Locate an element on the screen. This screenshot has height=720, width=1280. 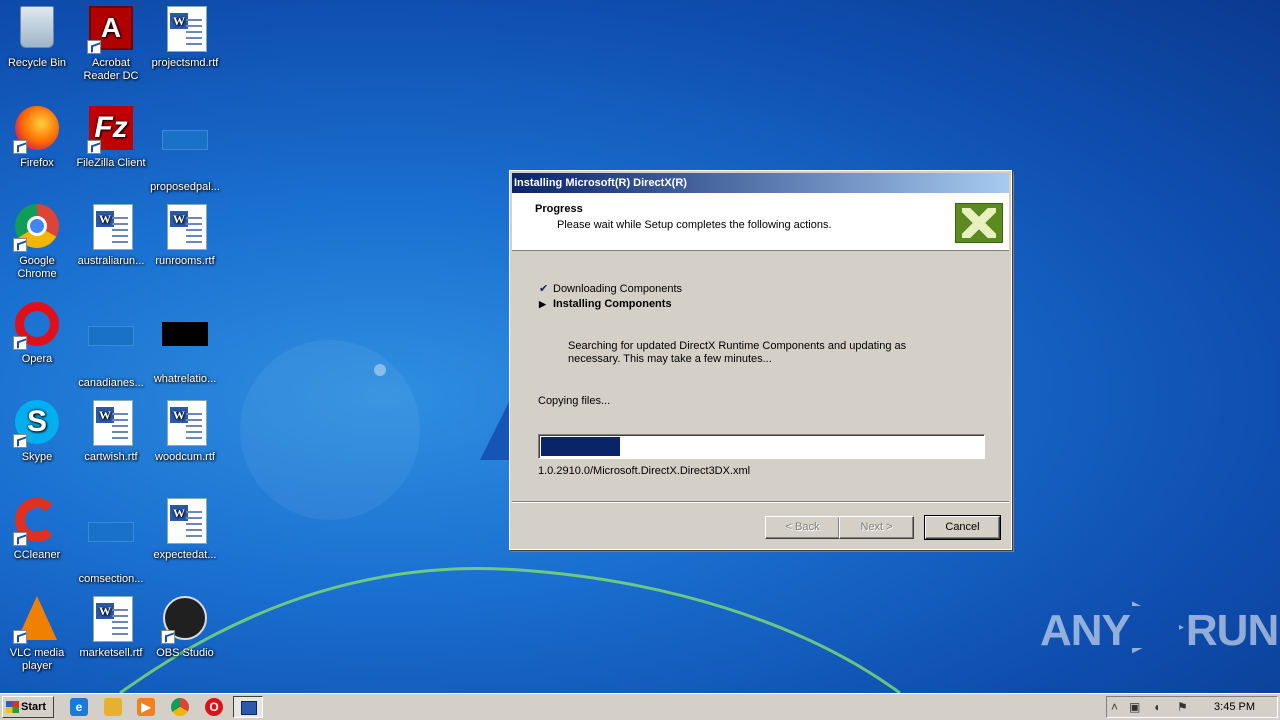
projectsmd-file-icon: W projectsmd.rtf is located at coordinates (185, 38).